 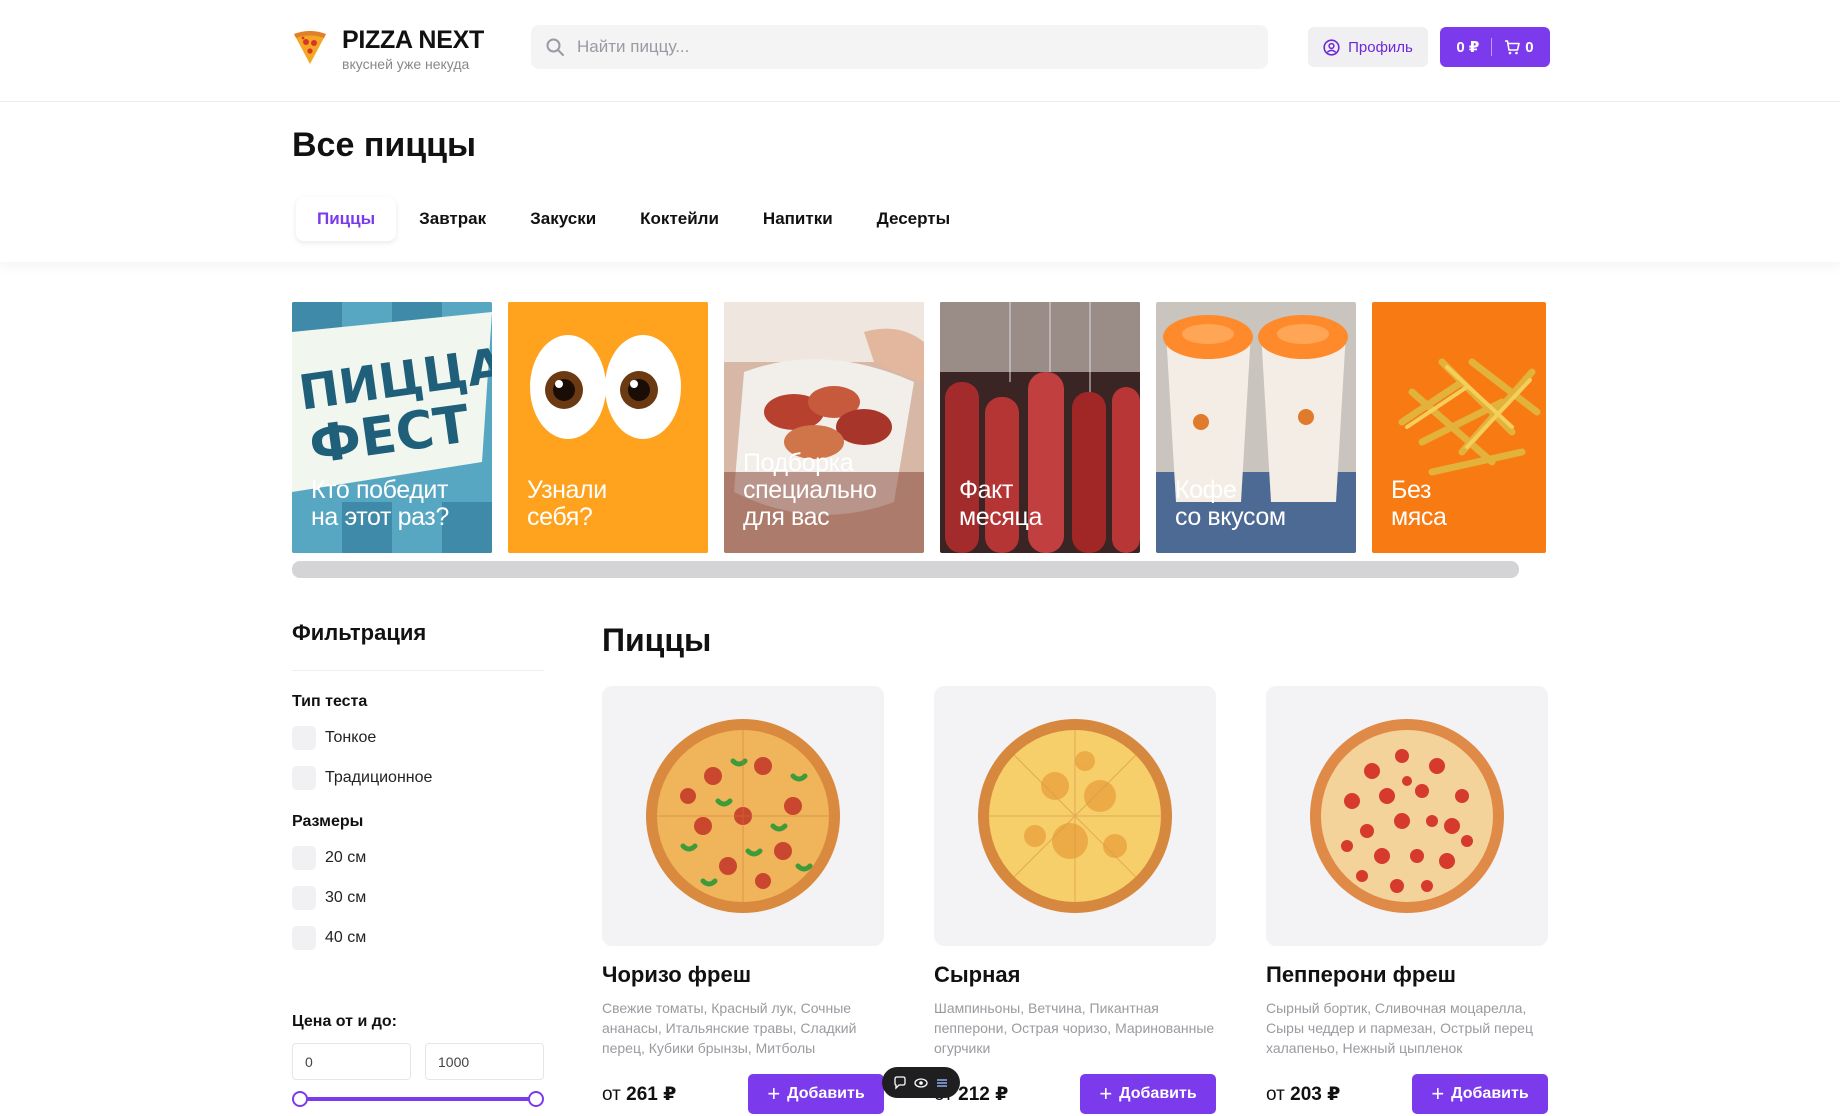 What do you see at coordinates (380, 503) in the screenshot?
I see `story-caption: Кто победит на этот раз?` at bounding box center [380, 503].